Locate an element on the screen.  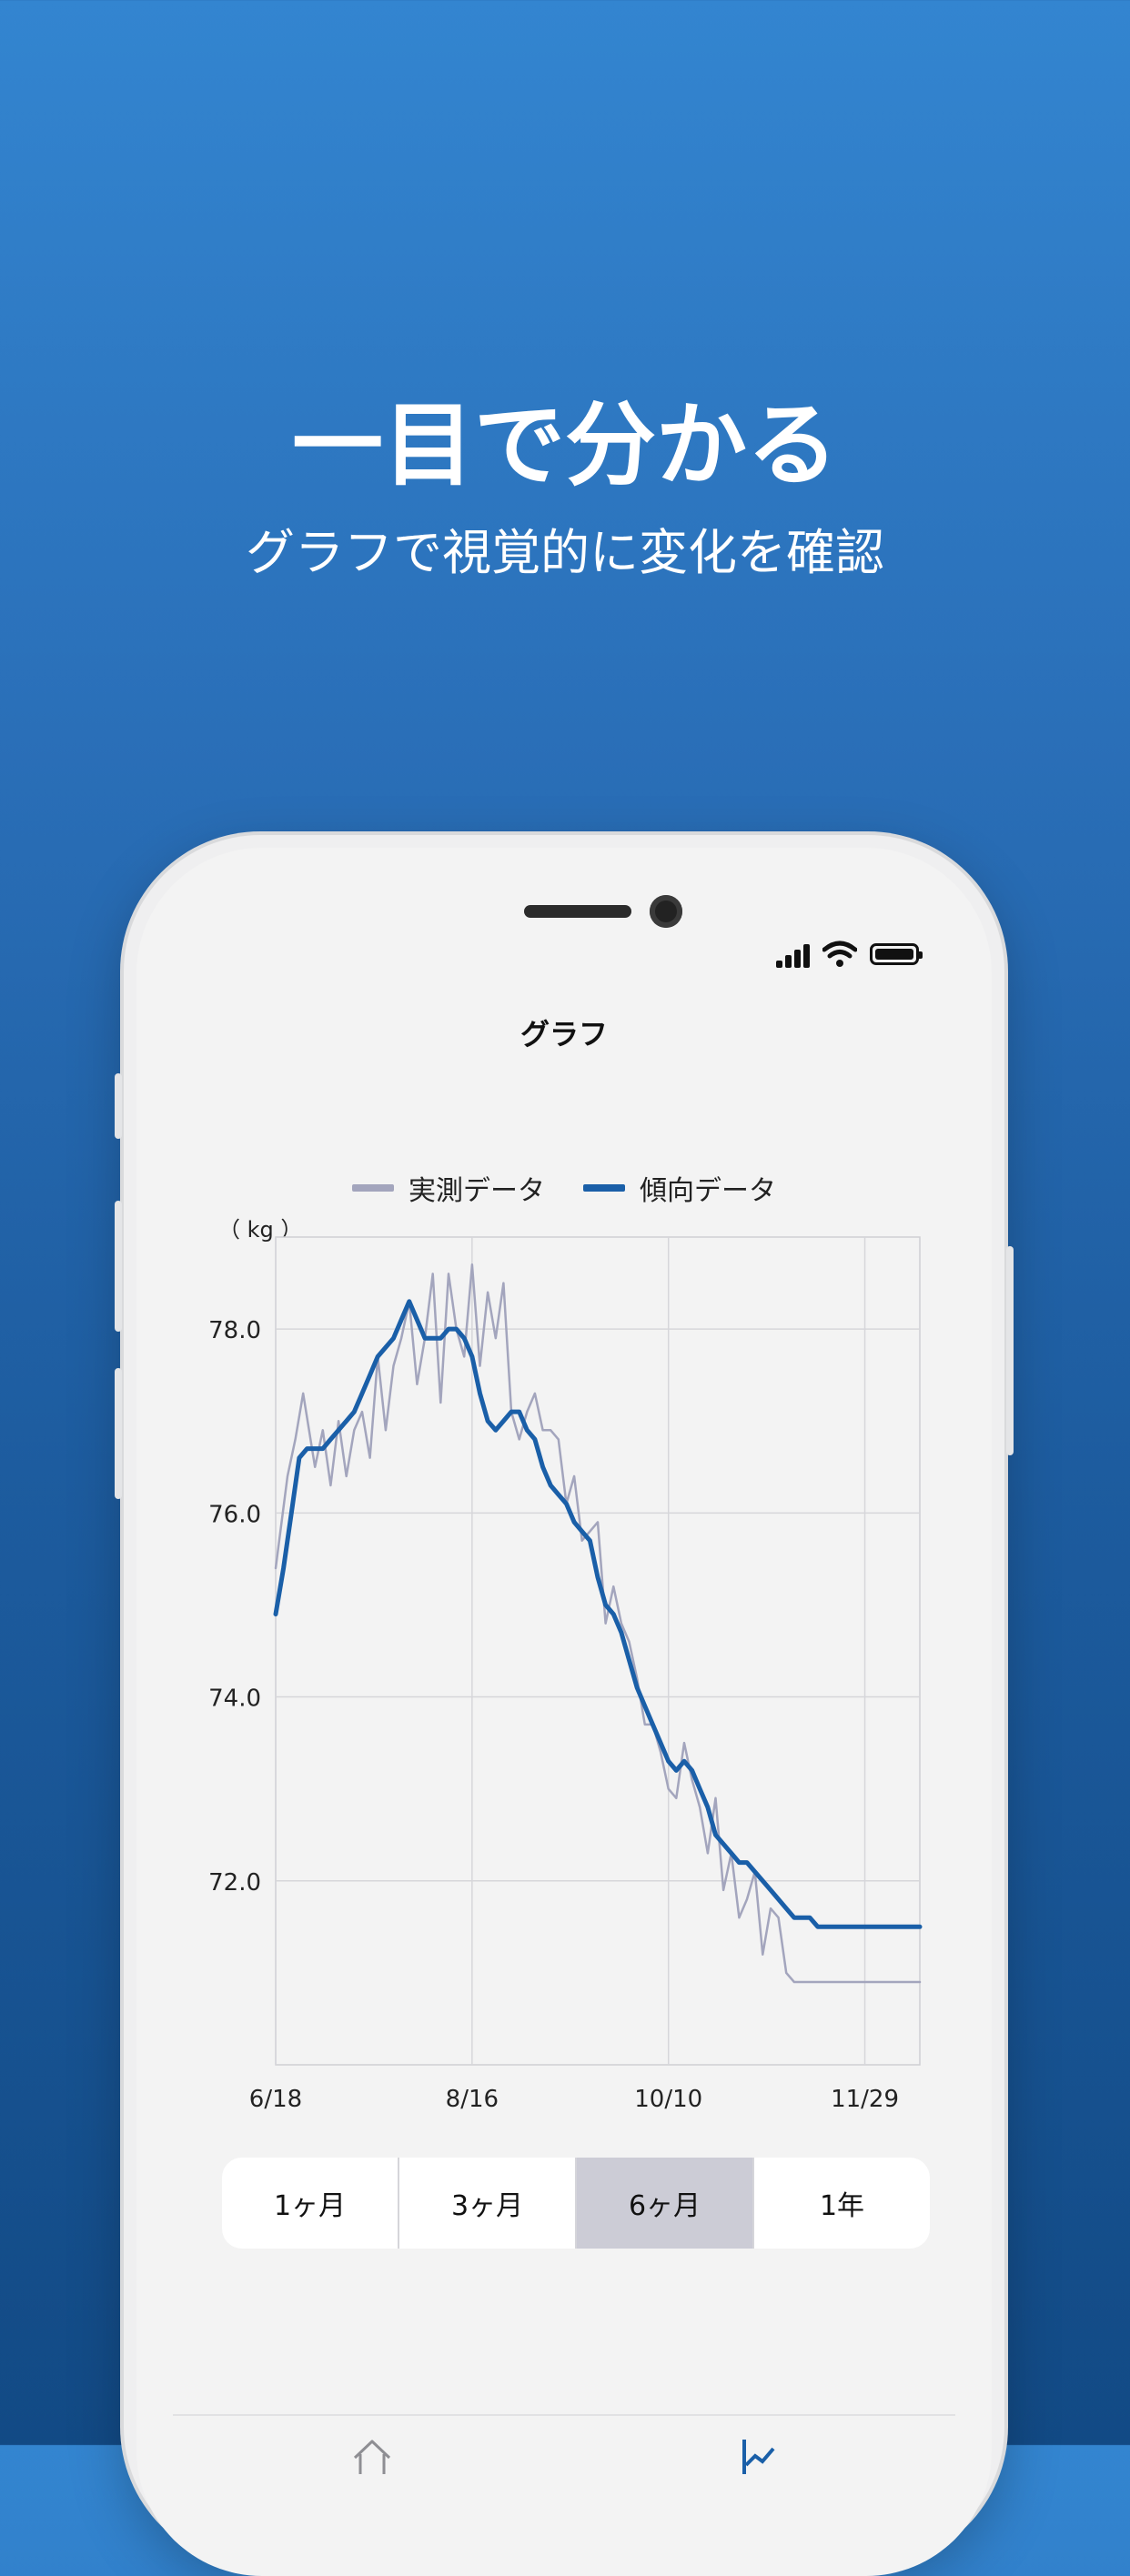
segment-1-month: 1ヶ月 is located at coordinates (310, 2203).